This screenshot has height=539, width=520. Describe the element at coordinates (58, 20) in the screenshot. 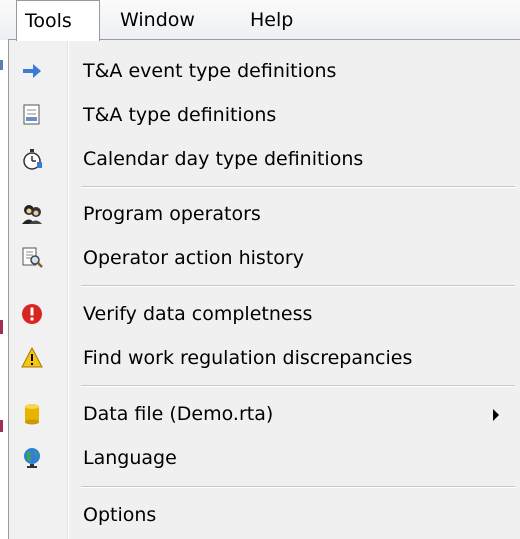

I see `menu-tools: Tools` at that location.